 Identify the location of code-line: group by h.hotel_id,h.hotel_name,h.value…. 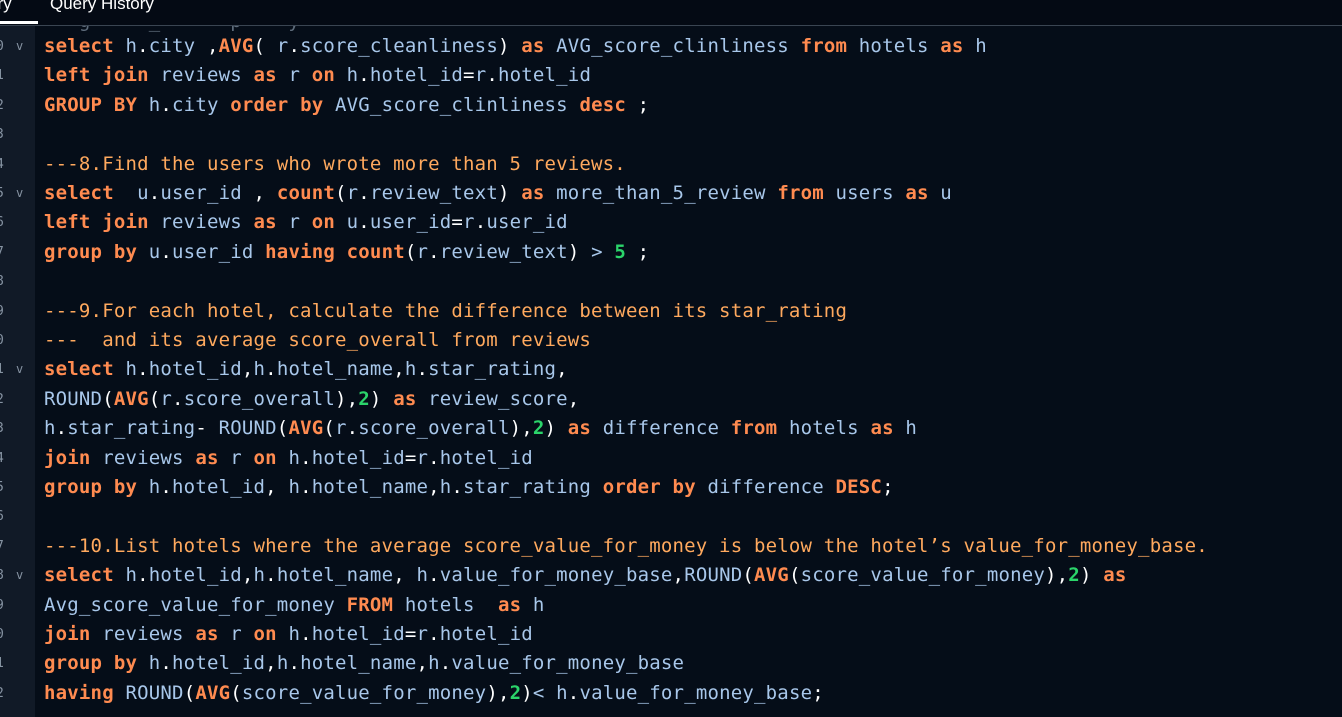
(364, 663).